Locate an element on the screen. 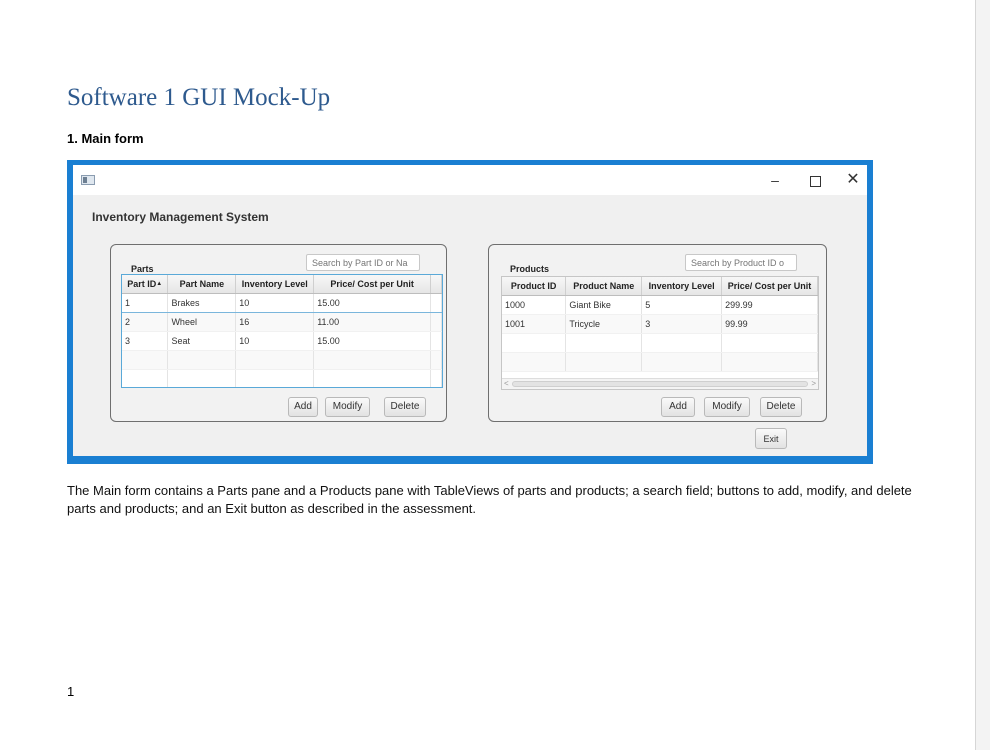 Image resolution: width=990 pixels, height=750 pixels. modify-part-button: Modify is located at coordinates (347, 407).